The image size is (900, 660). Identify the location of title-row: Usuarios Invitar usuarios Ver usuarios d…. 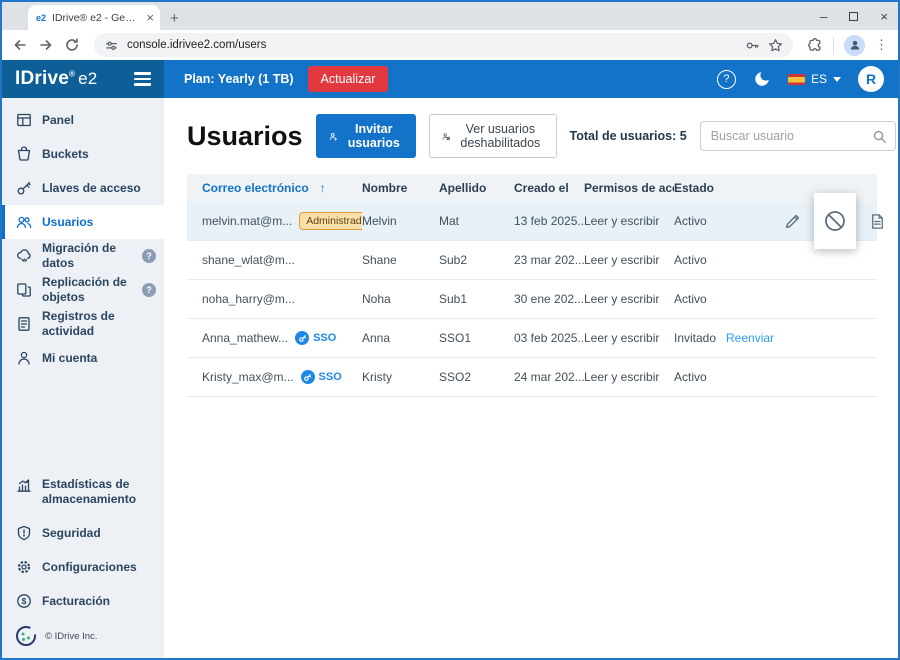
(541, 136).